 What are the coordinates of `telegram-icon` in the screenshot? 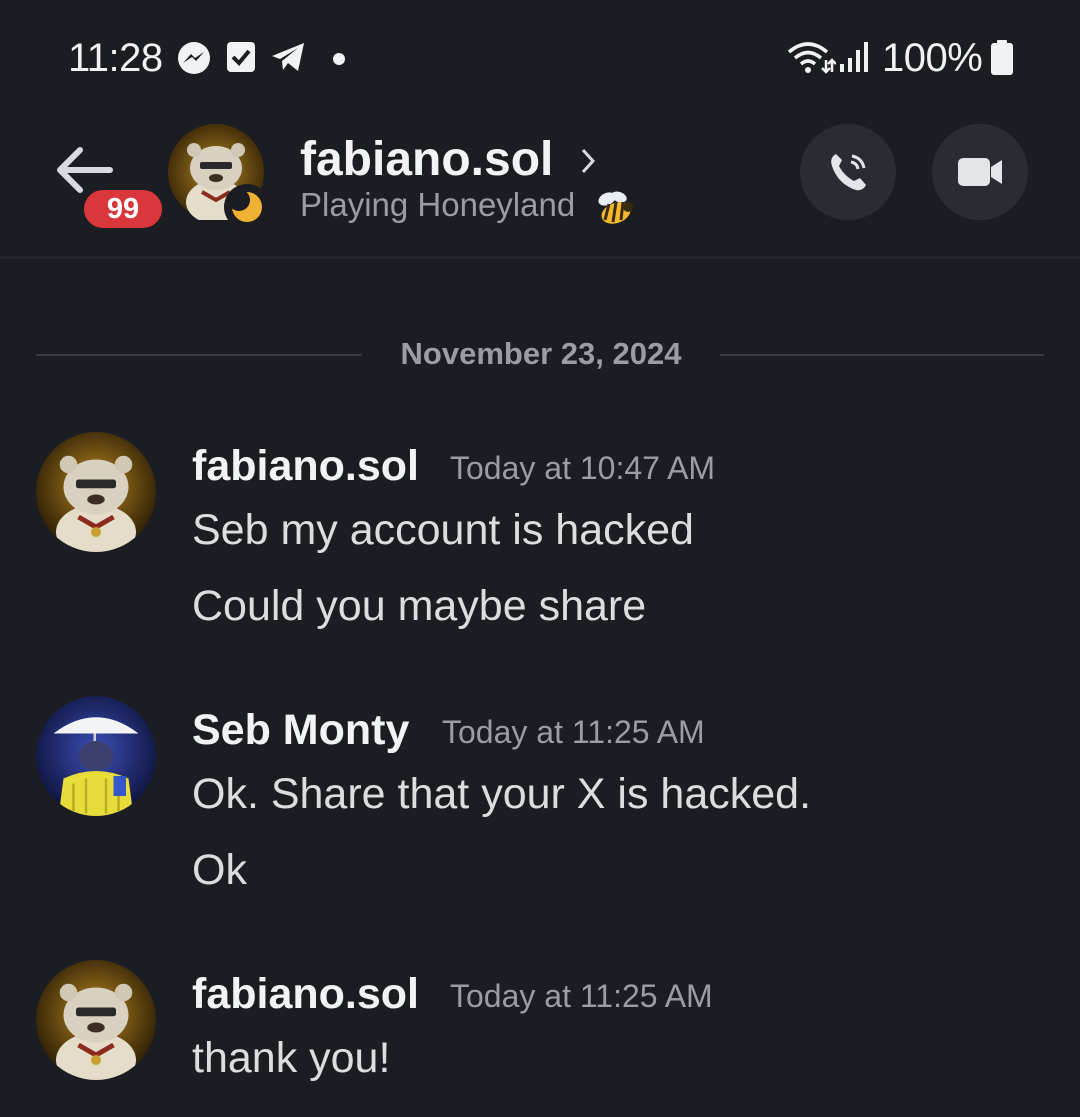 It's located at (288, 57).